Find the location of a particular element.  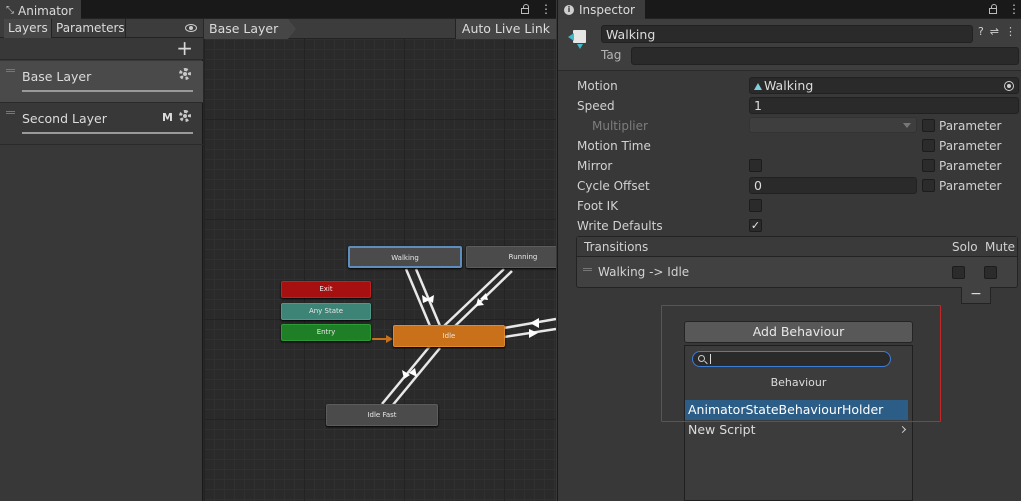

state-any-state: Any State is located at coordinates (326, 311).